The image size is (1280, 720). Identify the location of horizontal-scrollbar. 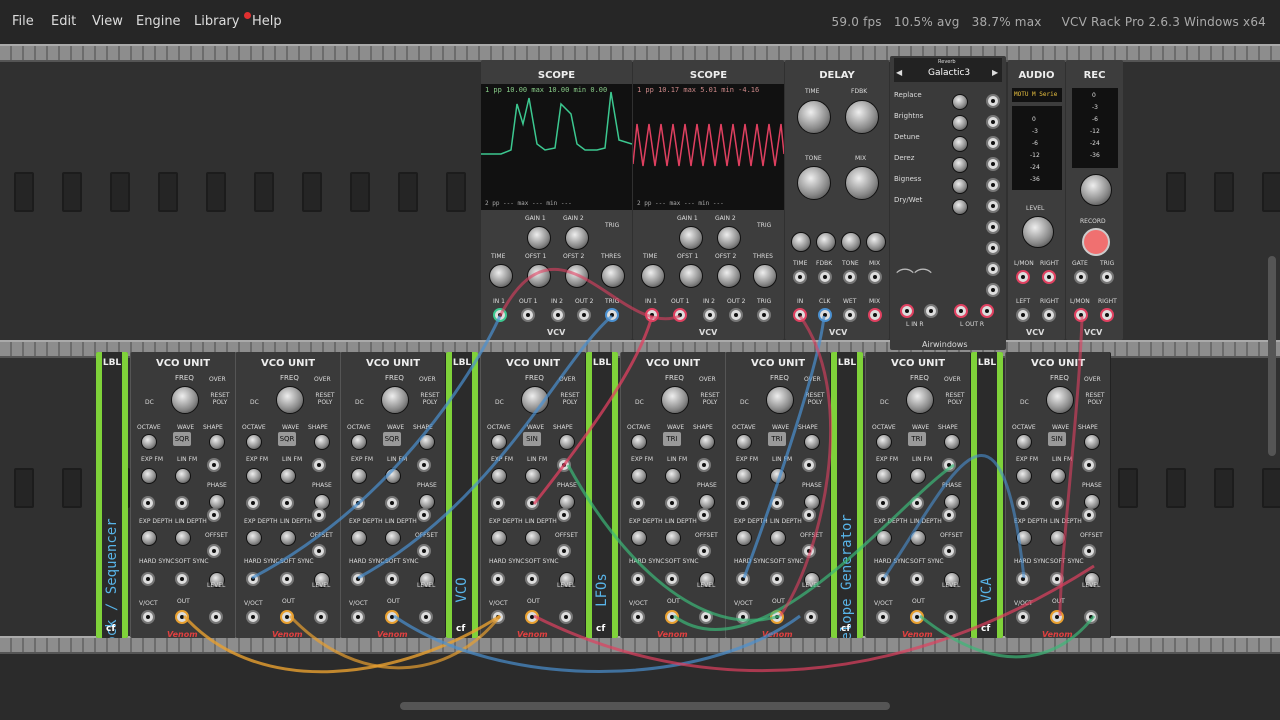
(645, 706).